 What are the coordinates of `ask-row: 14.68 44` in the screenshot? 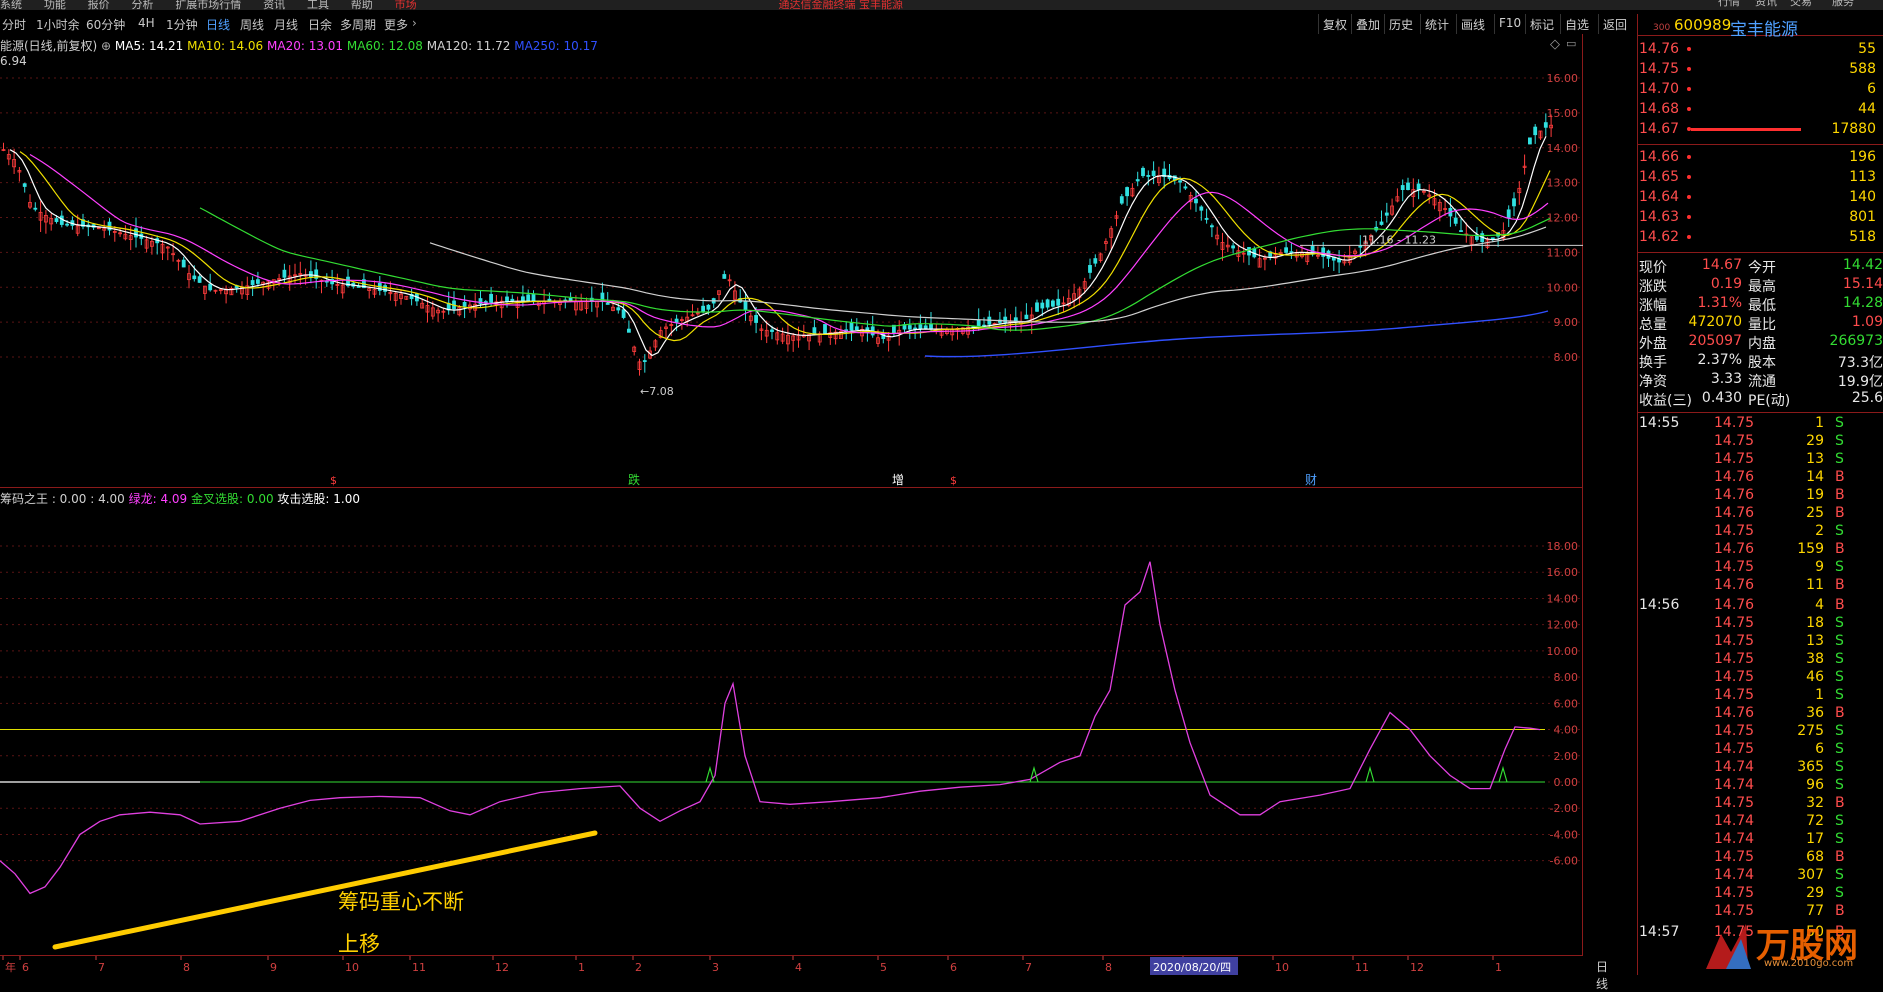 It's located at (1760, 110).